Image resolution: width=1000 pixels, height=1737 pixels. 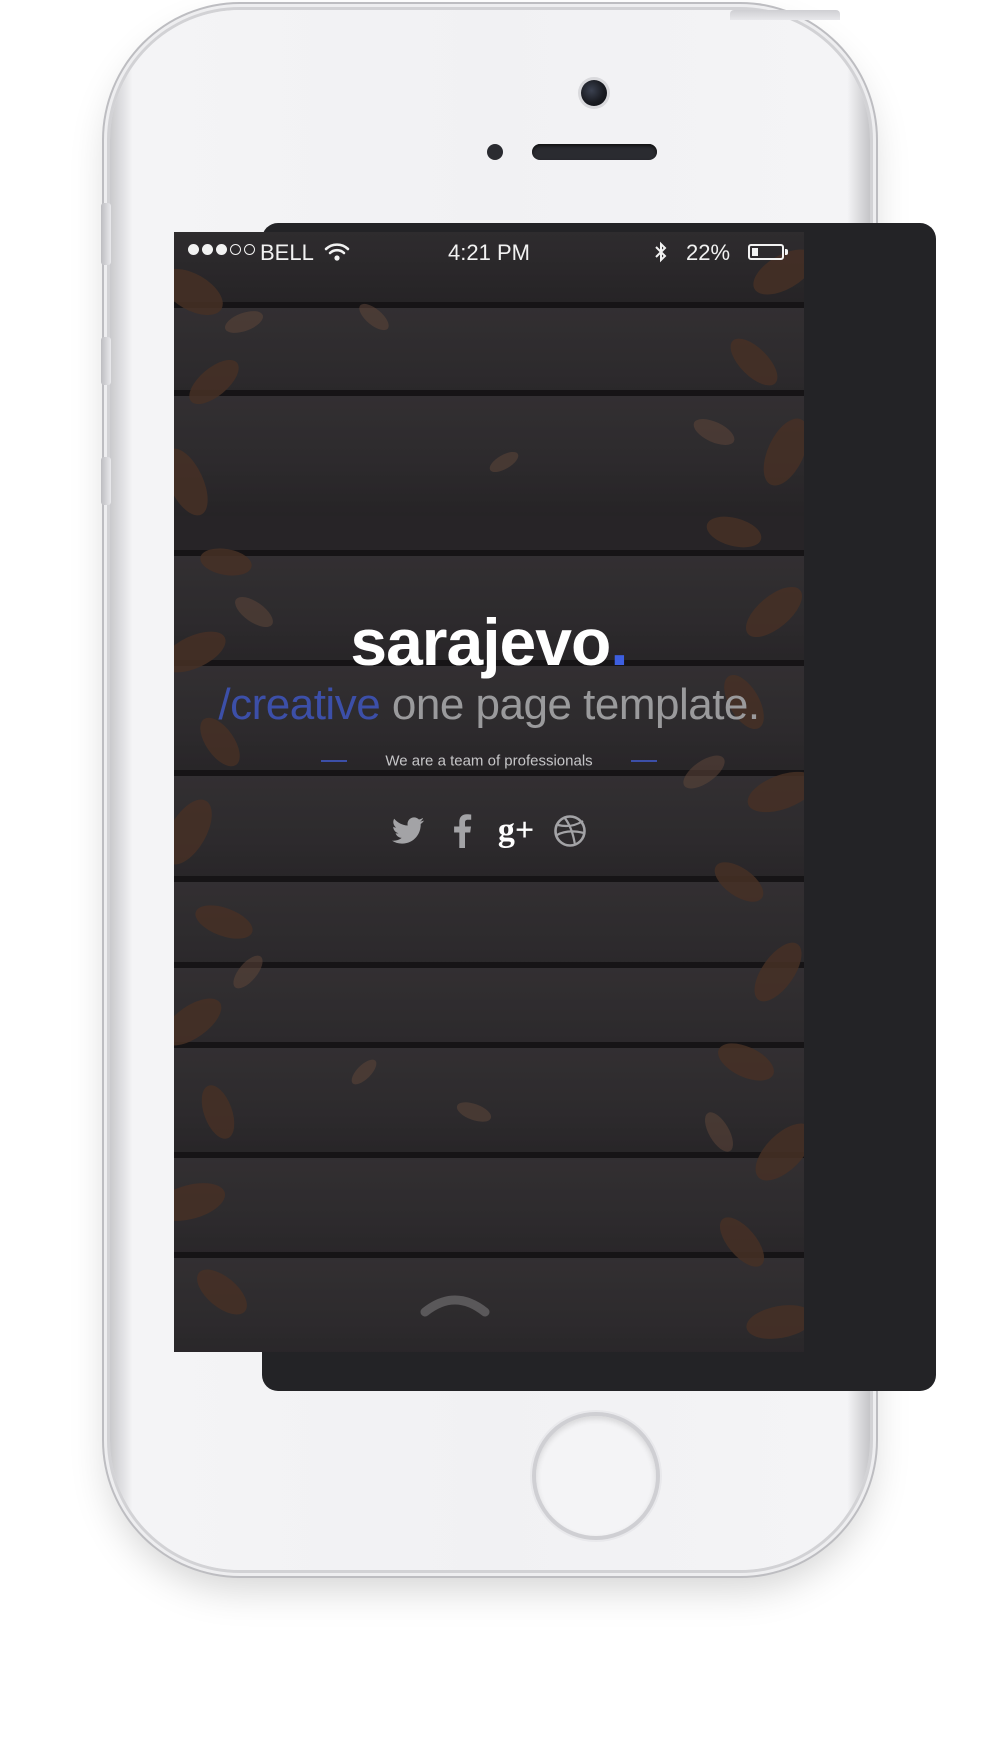 I want to click on front-camera, so click(x=594, y=93).